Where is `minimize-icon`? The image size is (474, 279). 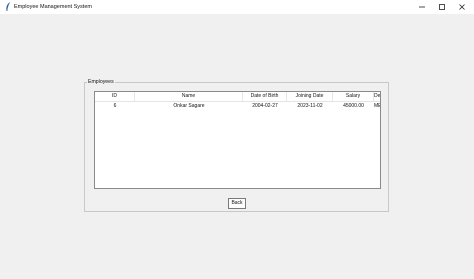 minimize-icon is located at coordinates (422, 7).